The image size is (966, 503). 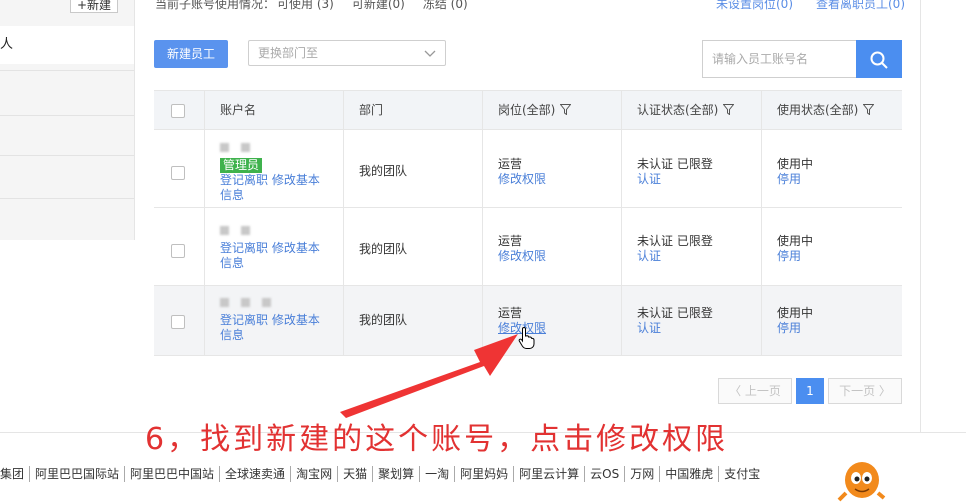 What do you see at coordinates (779, 59) in the screenshot?
I see `search-input: 请输入员工账号名` at bounding box center [779, 59].